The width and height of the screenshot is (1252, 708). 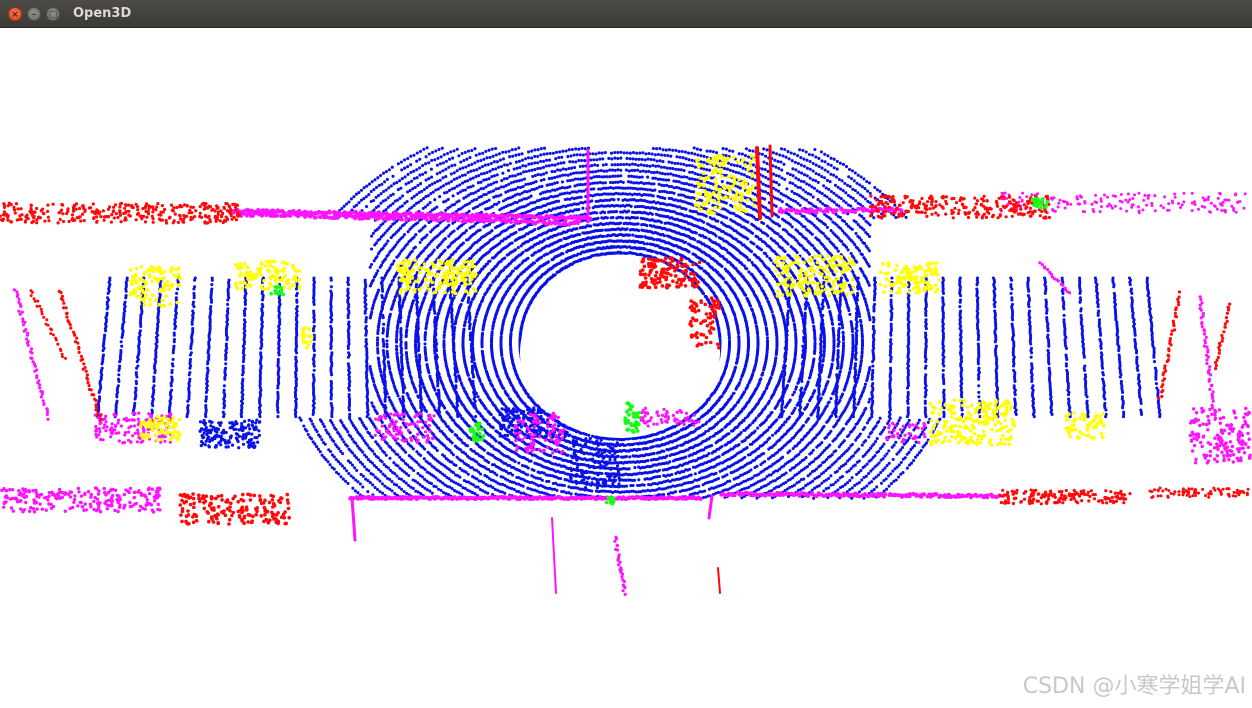 I want to click on watermark-text: CSDN @小寒学姐学AI, so click(x=1134, y=686).